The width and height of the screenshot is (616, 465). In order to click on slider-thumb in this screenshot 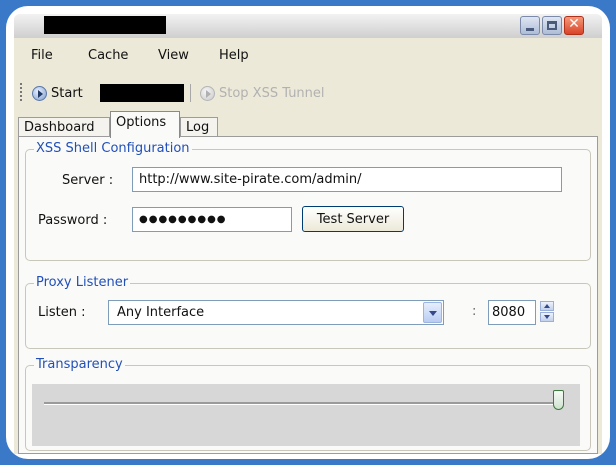, I will do `click(558, 400)`.